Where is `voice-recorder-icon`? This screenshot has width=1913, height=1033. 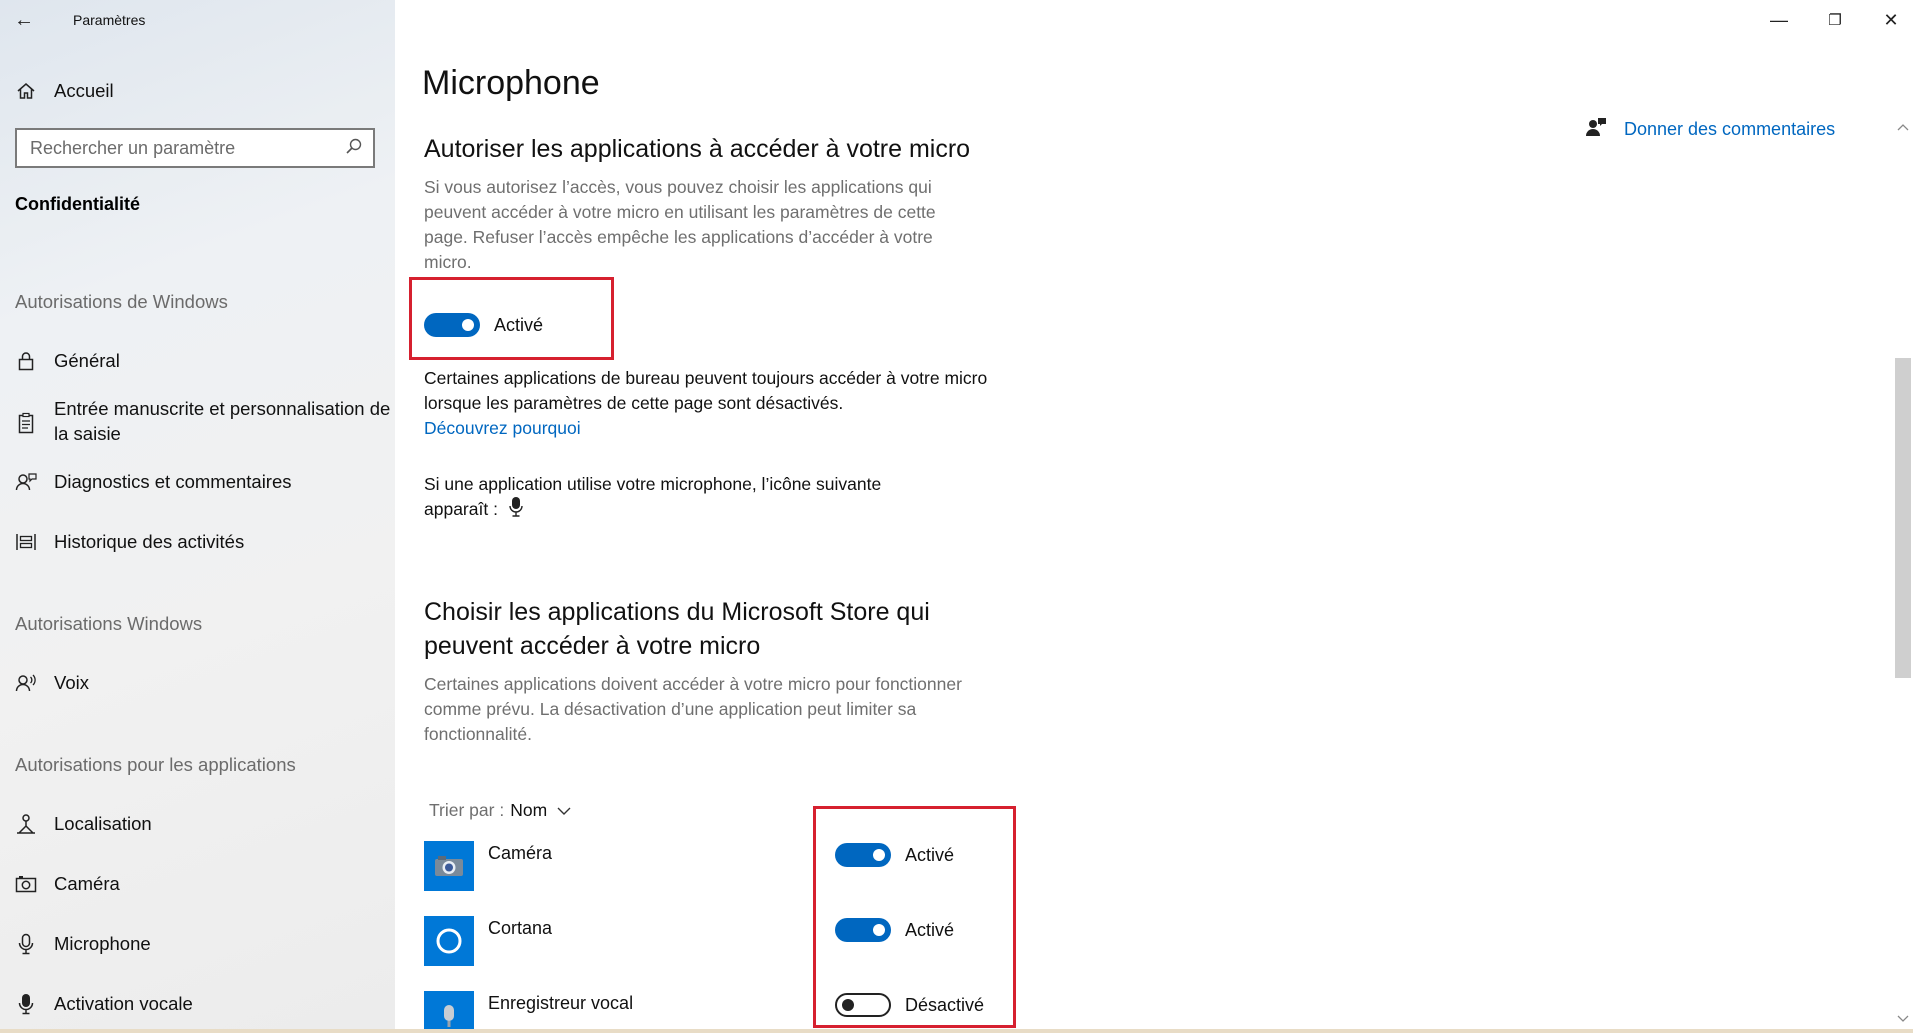 voice-recorder-icon is located at coordinates (449, 1012).